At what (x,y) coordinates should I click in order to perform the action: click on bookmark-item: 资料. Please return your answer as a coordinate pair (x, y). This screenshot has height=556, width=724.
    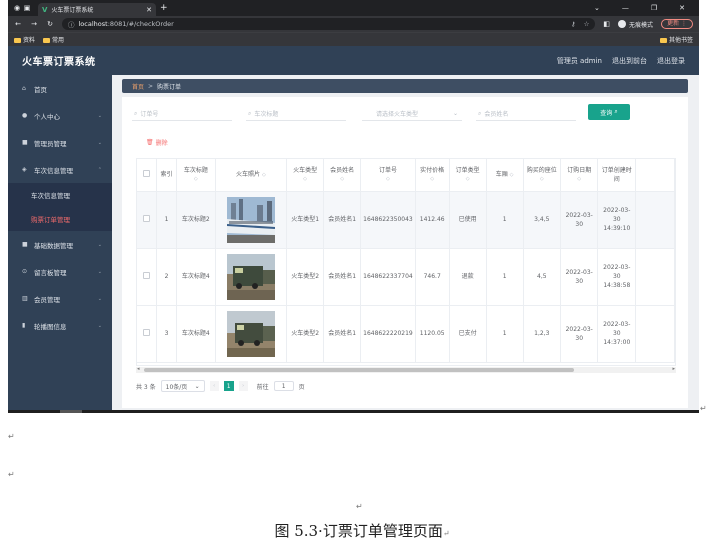
    Looking at the image, I should click on (24, 39).